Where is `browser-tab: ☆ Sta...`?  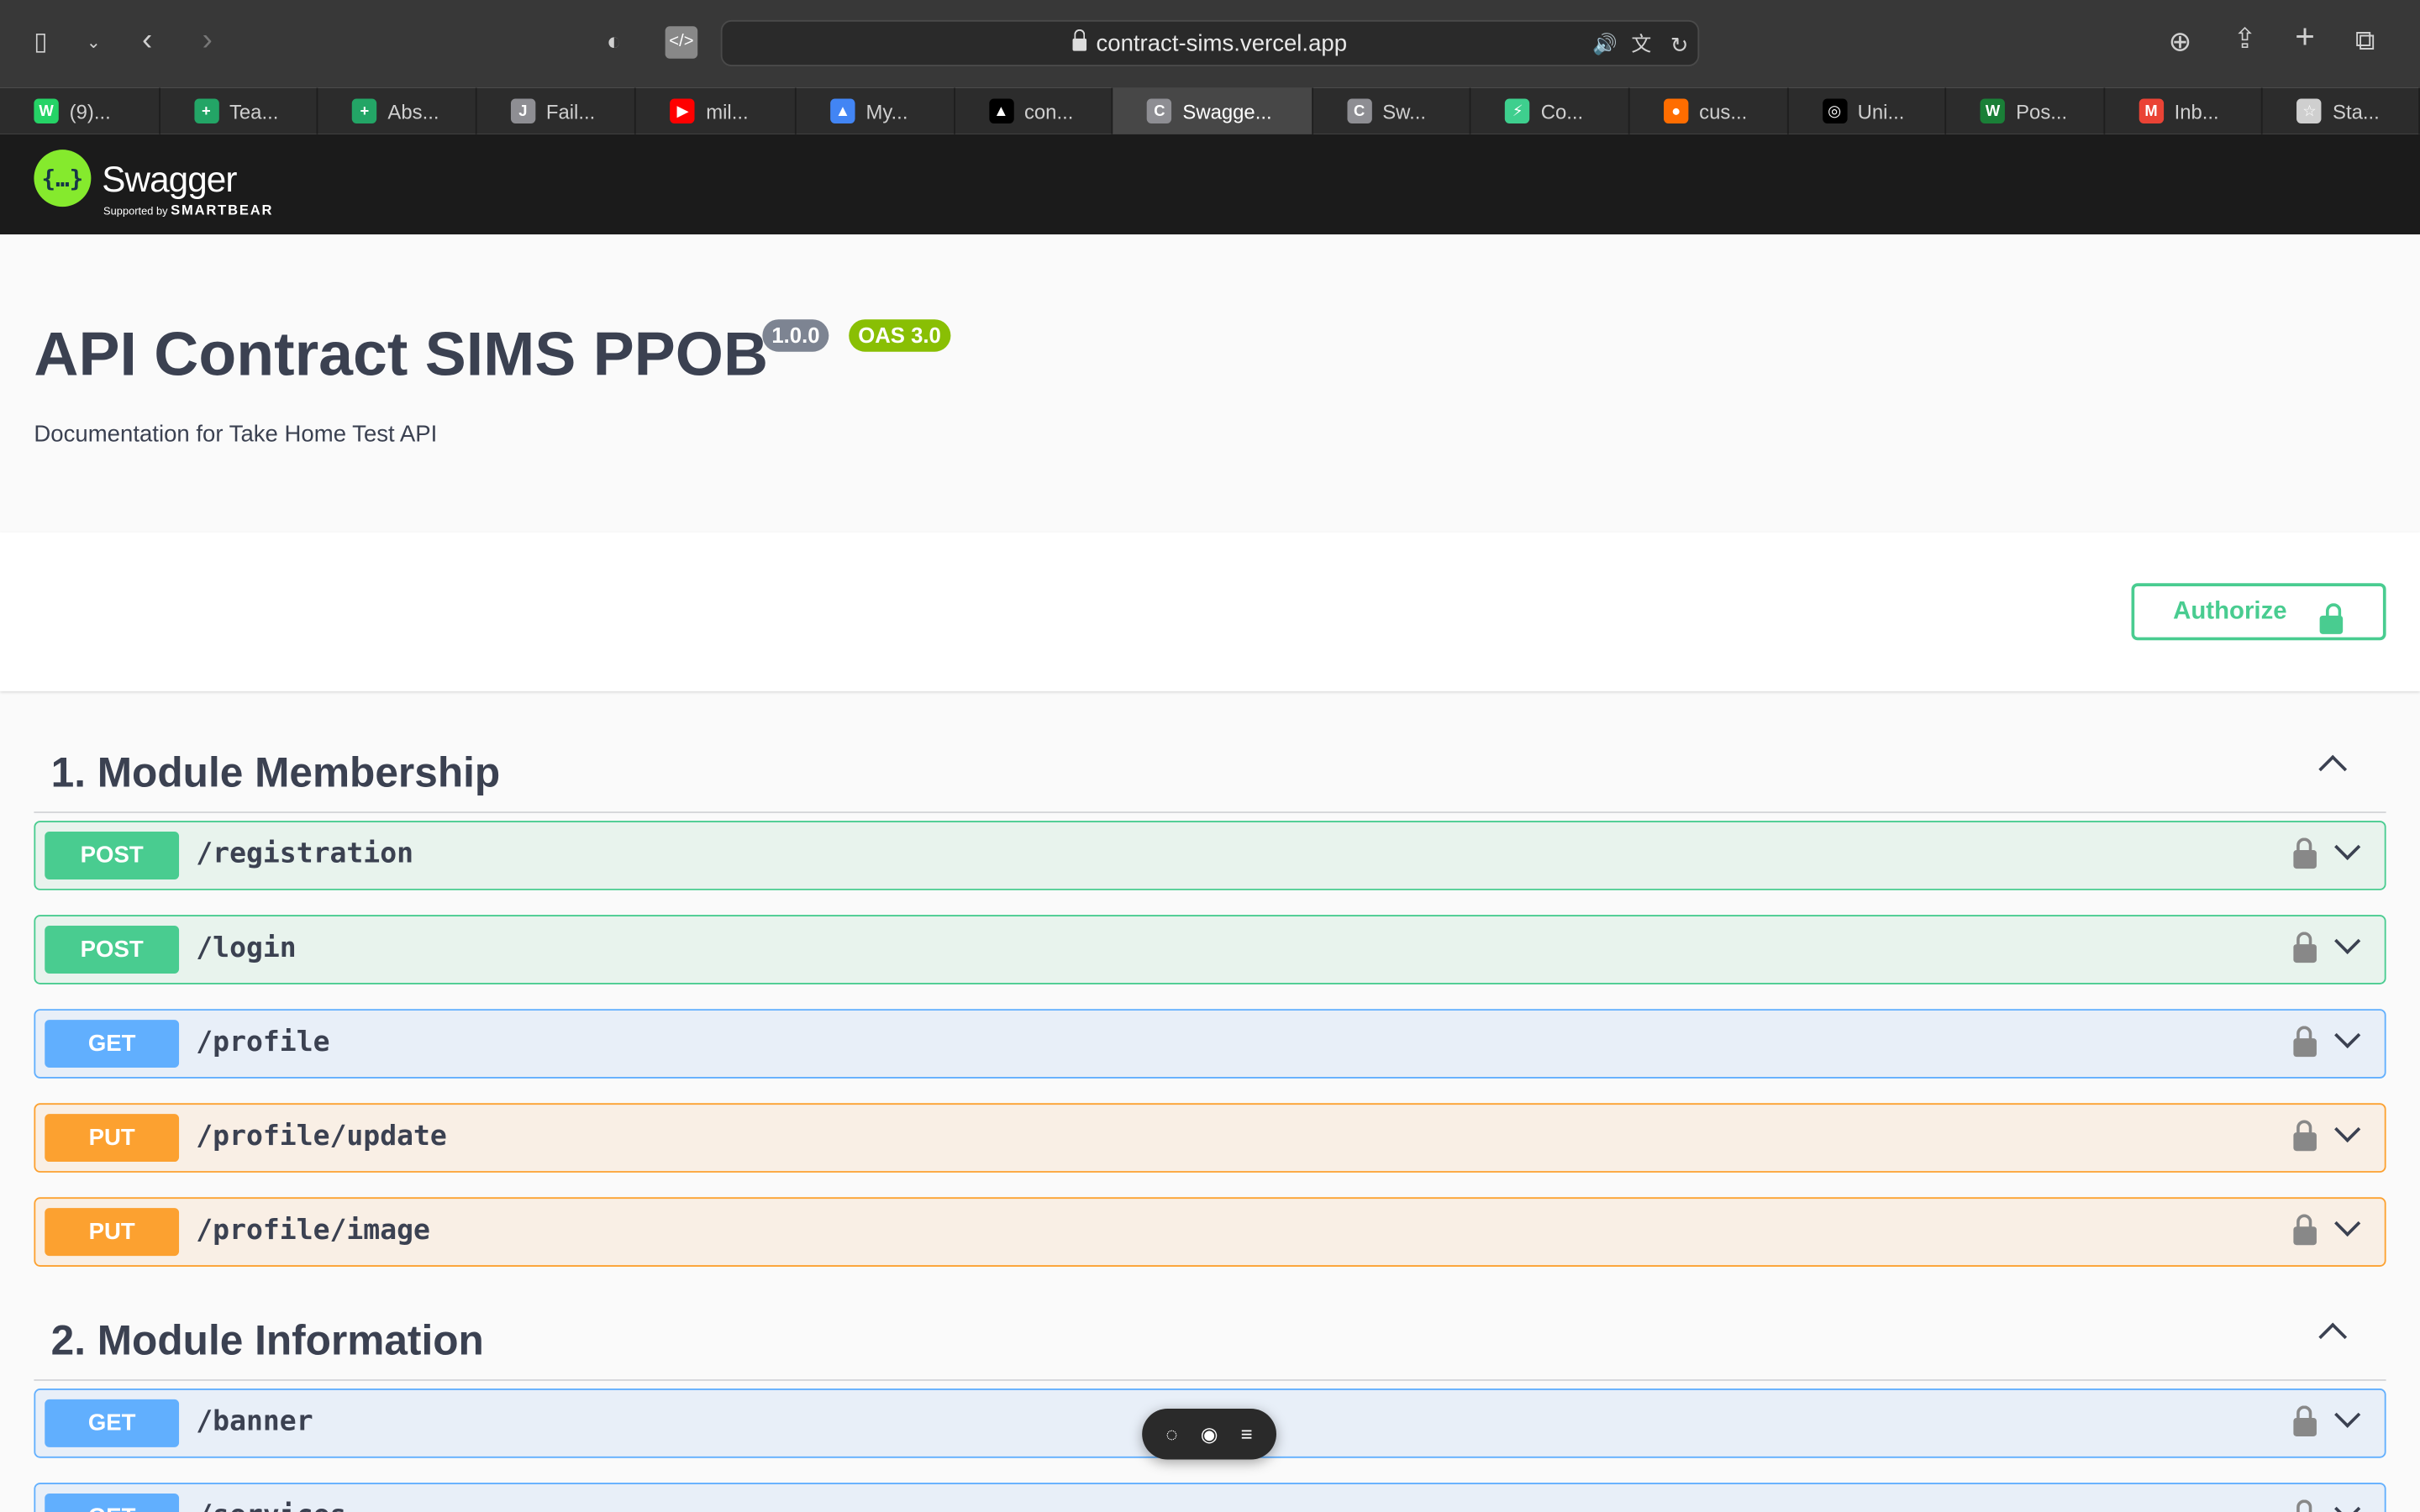 browser-tab: ☆ Sta... is located at coordinates (2341, 110).